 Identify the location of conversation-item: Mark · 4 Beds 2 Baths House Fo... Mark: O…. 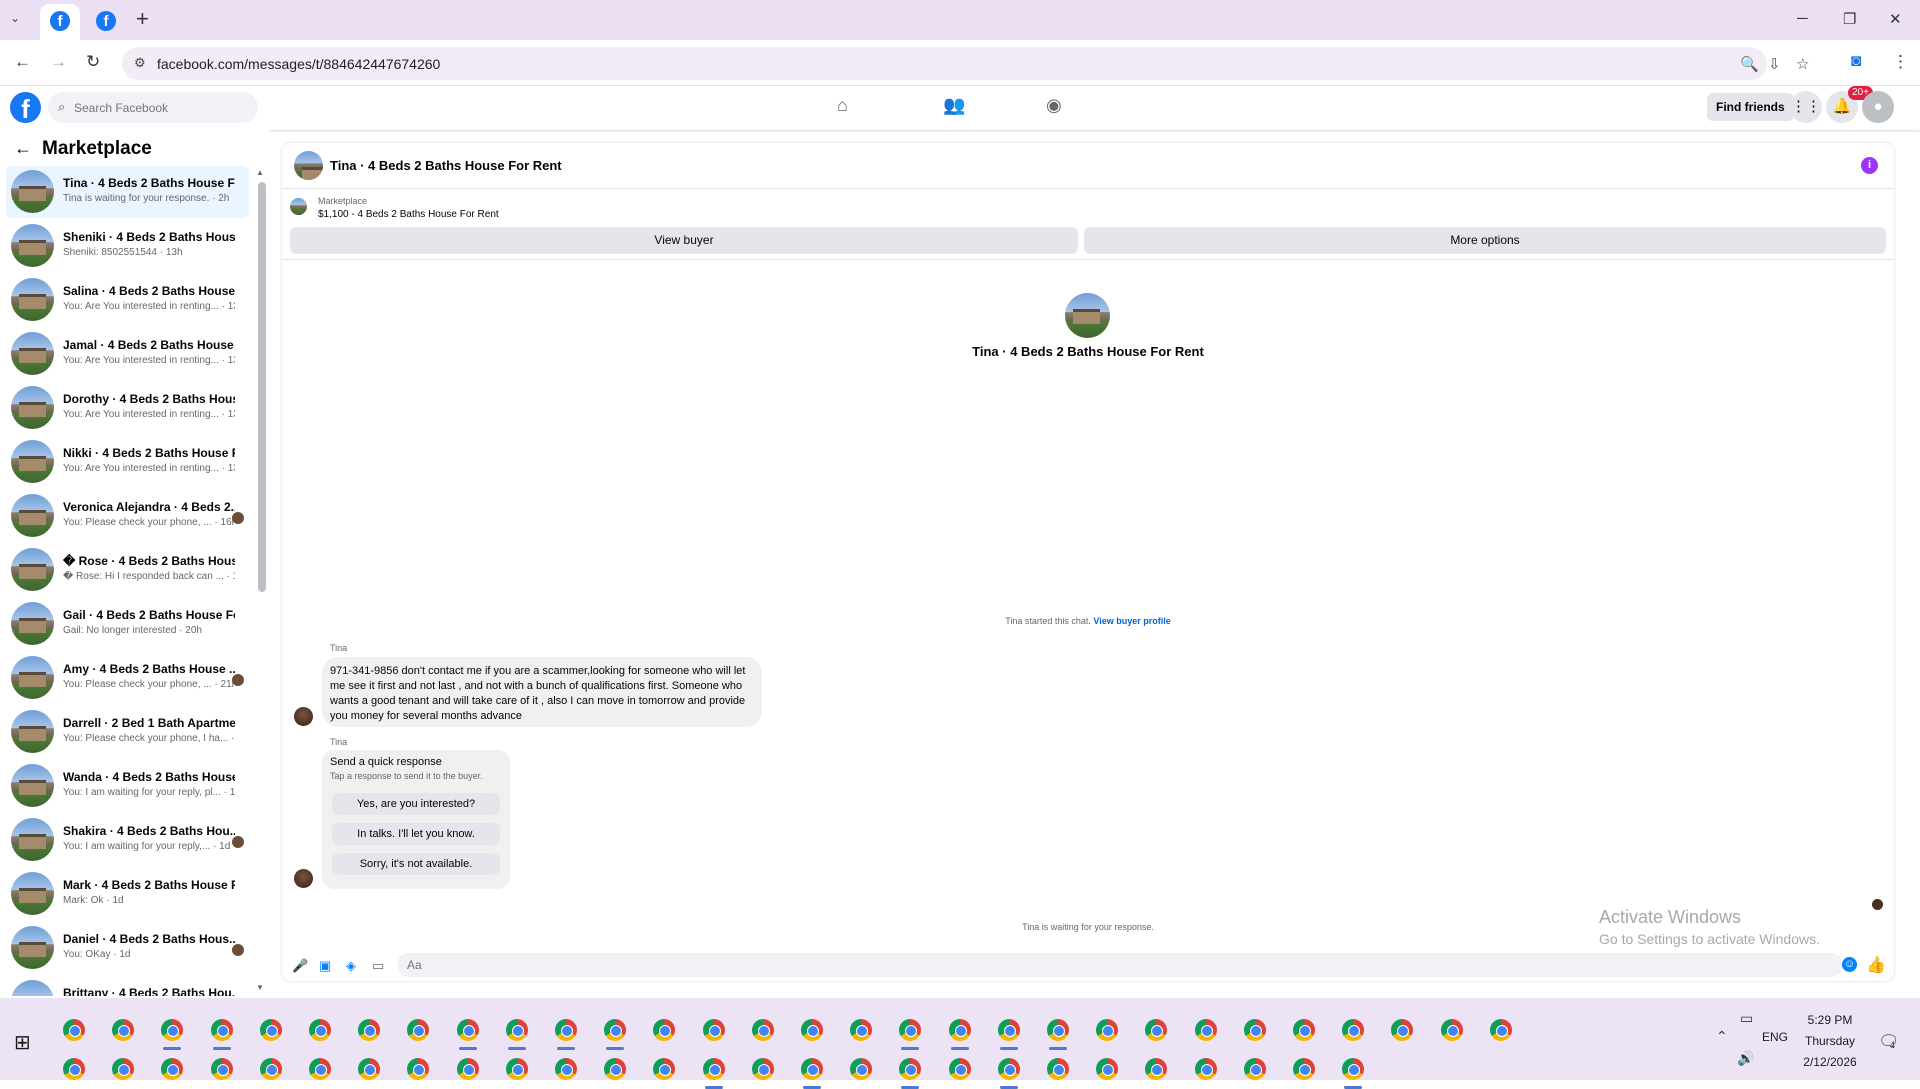
(127, 894).